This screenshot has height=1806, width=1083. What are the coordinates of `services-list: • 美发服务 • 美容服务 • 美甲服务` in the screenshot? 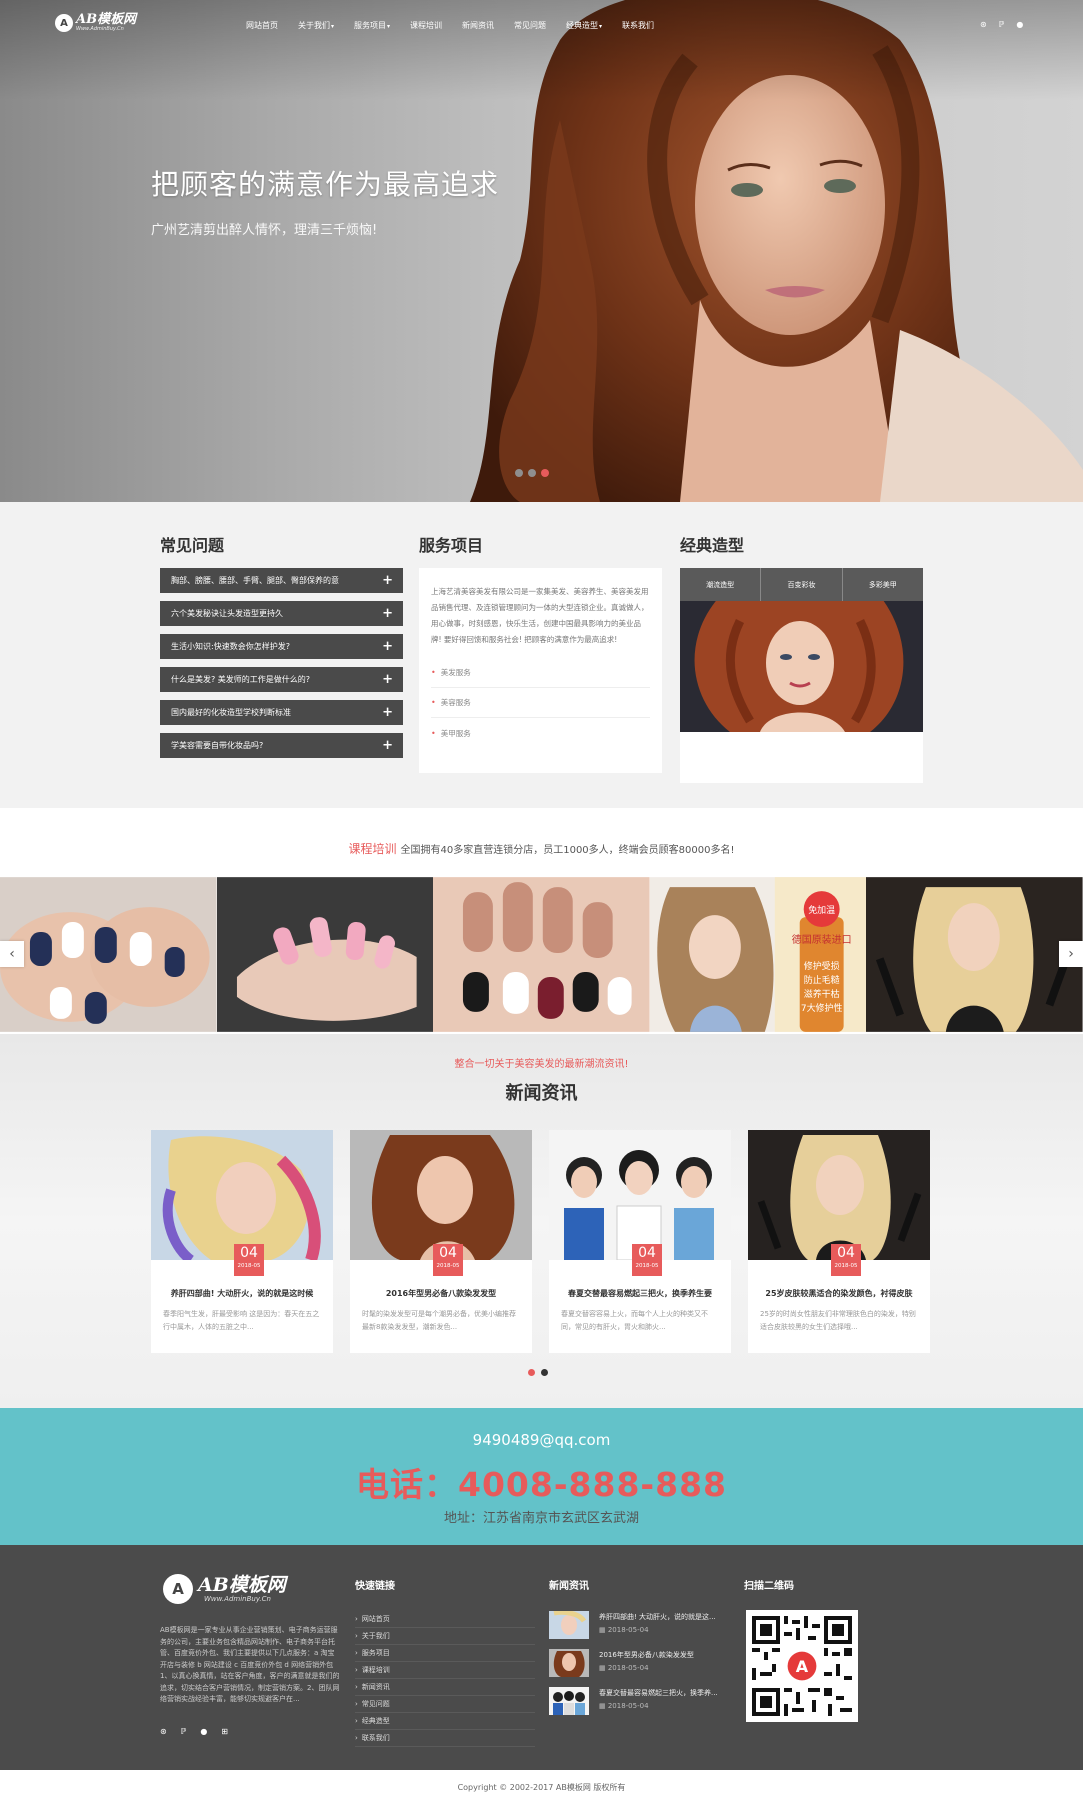 It's located at (540, 703).